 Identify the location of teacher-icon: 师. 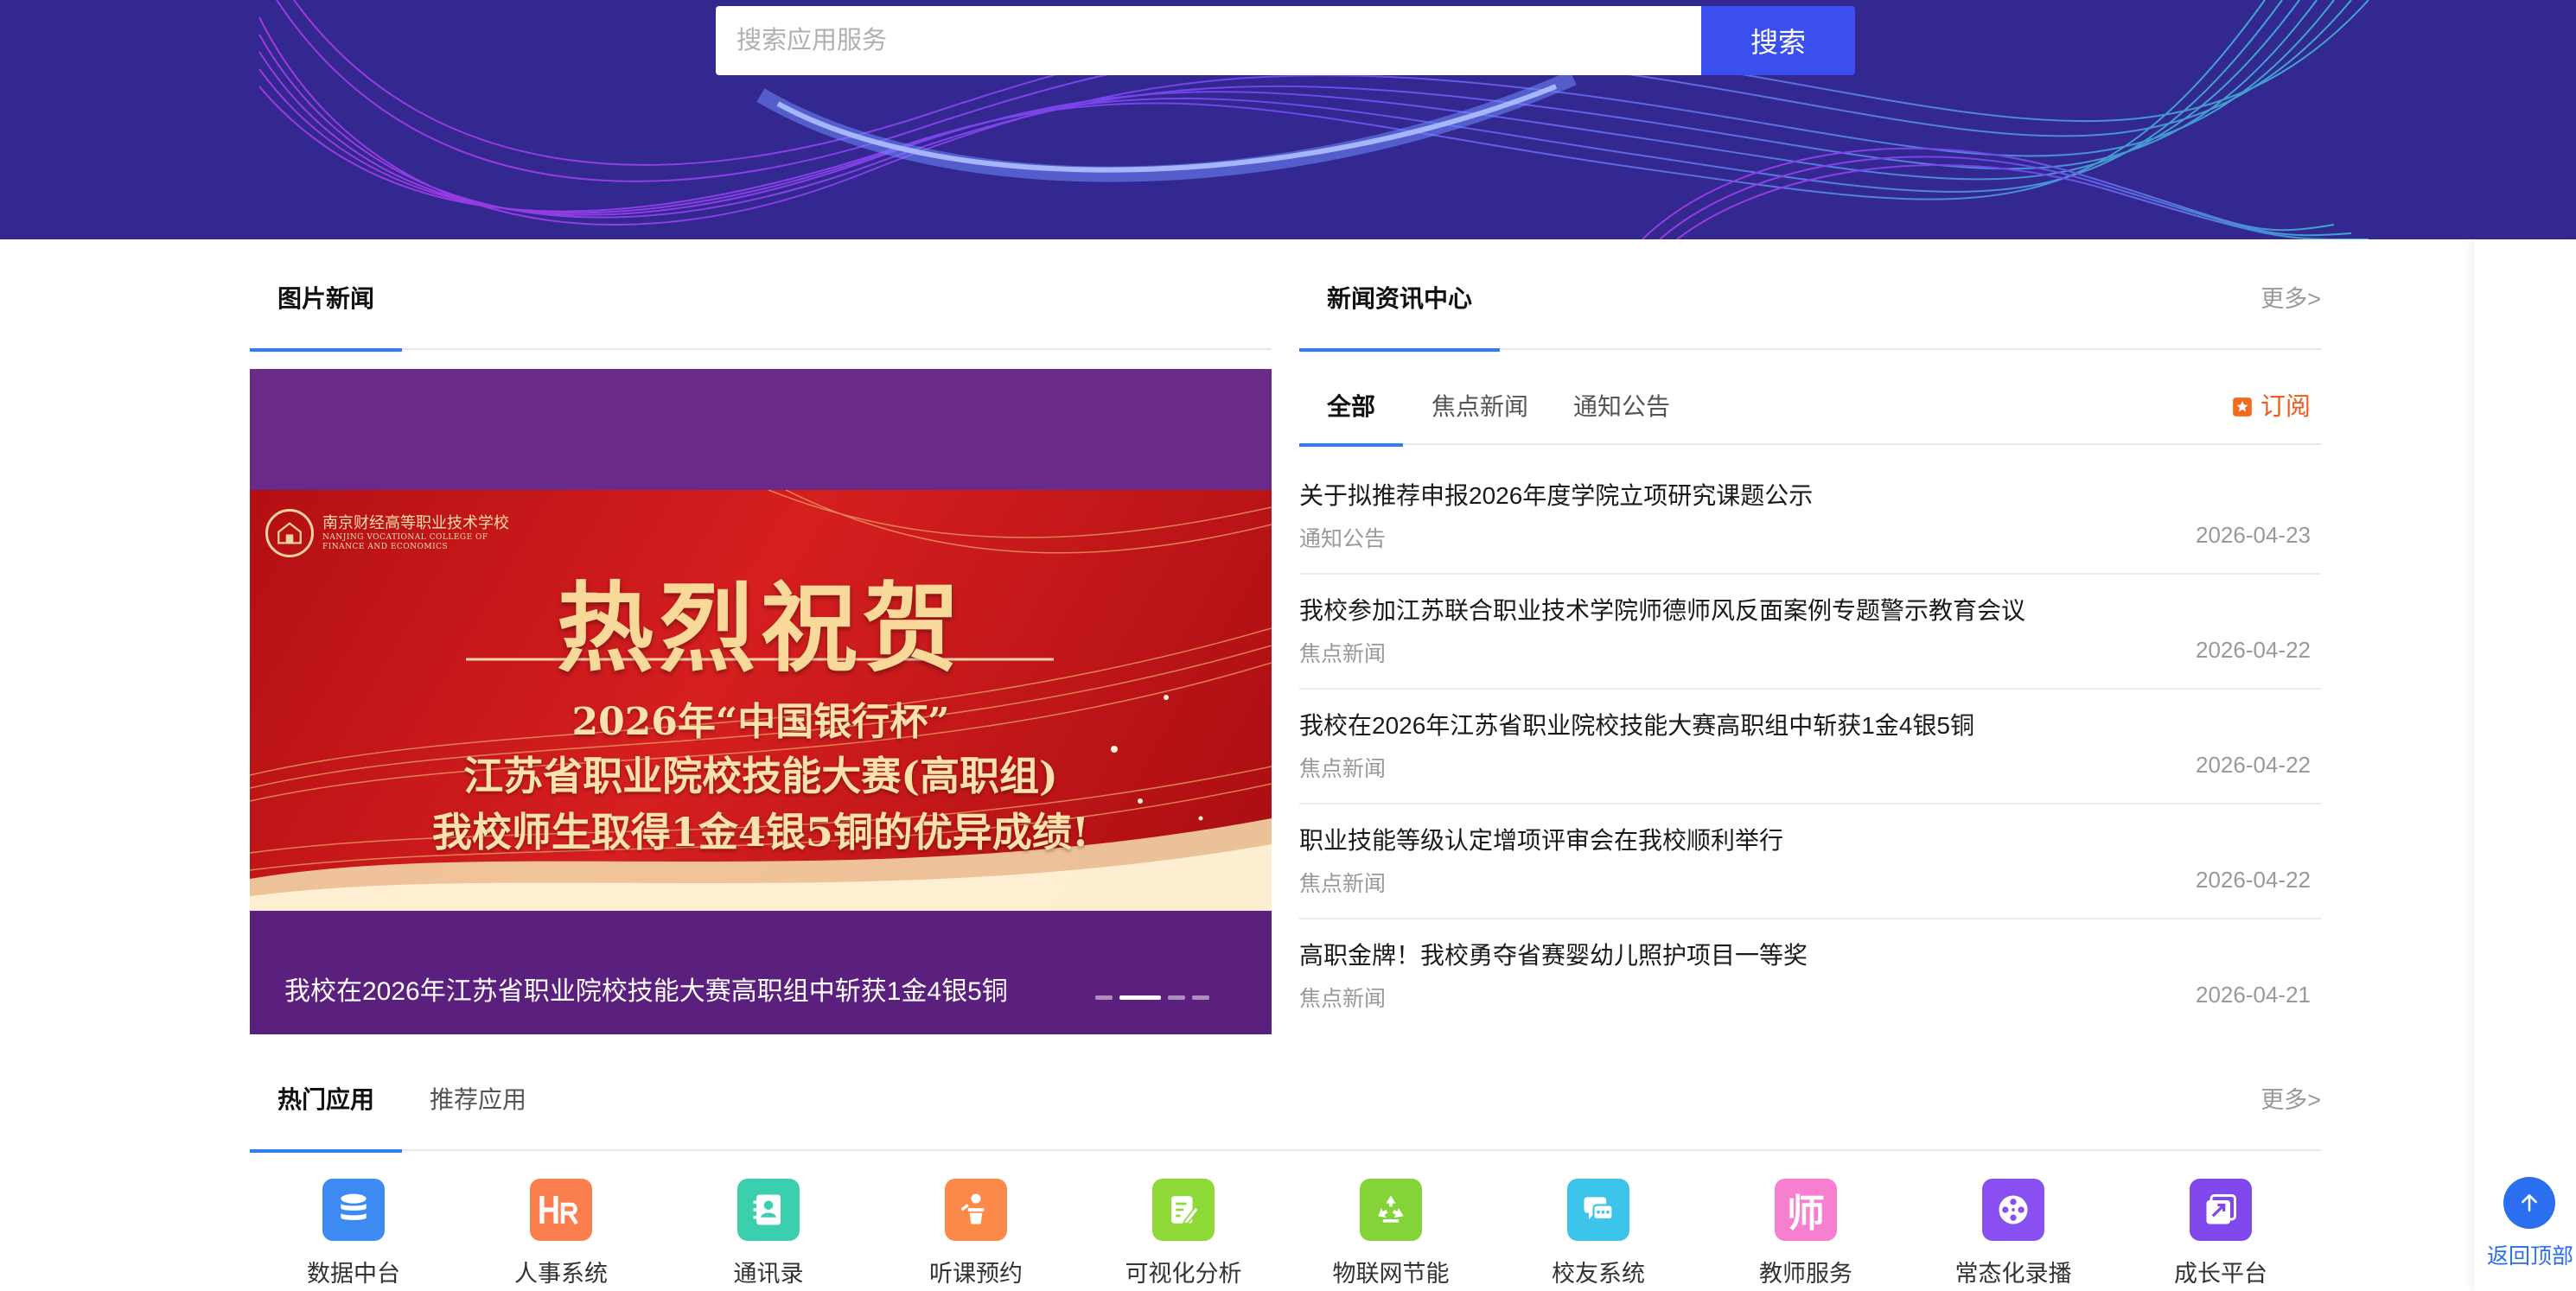
(1806, 1210).